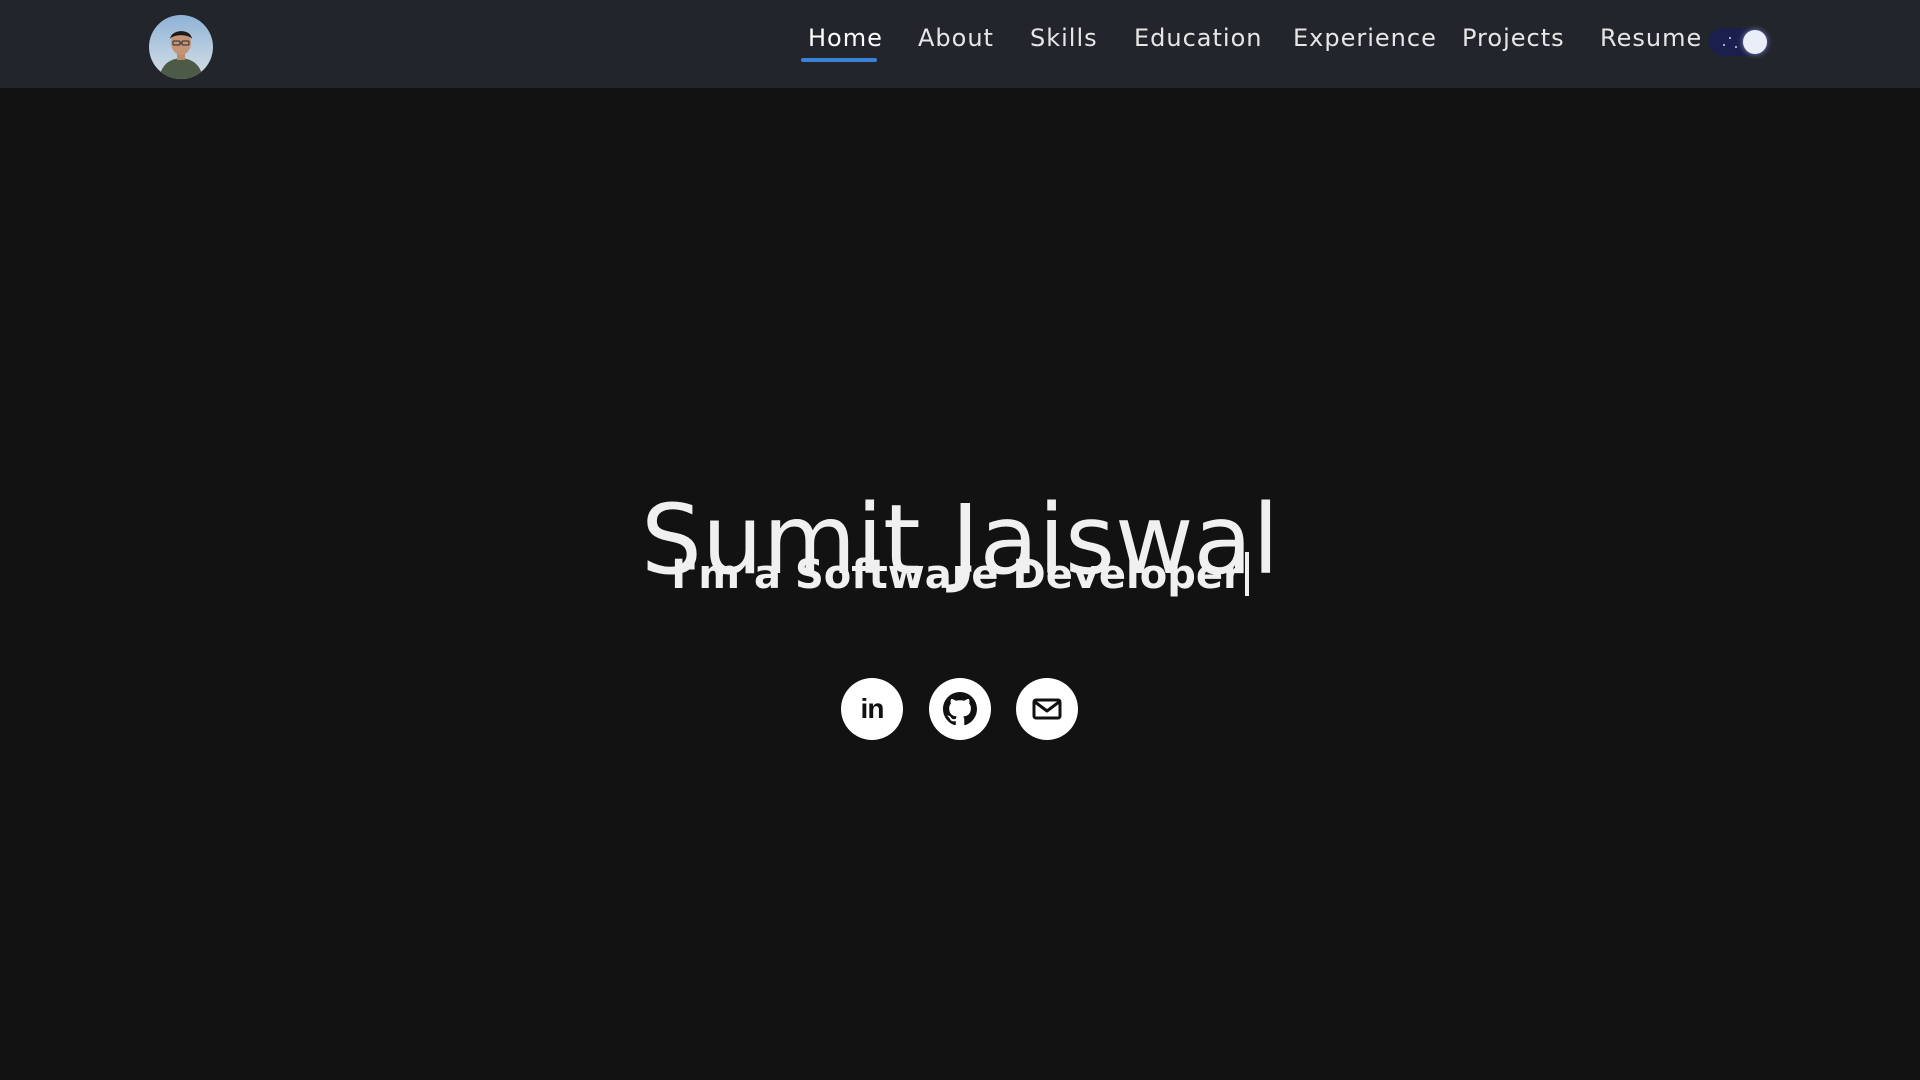  Describe the element at coordinates (845, 38) in the screenshot. I see `nav-home: Home` at that location.